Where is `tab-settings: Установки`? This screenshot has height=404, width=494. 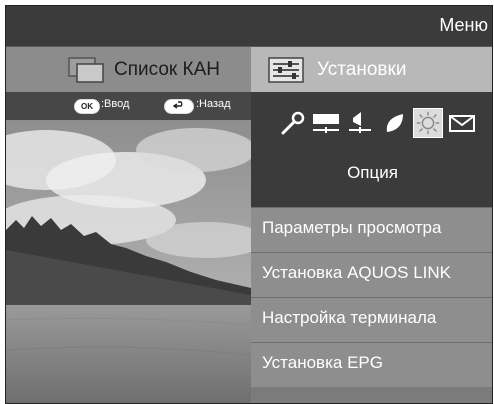
tab-settings: Установки is located at coordinates (371, 69).